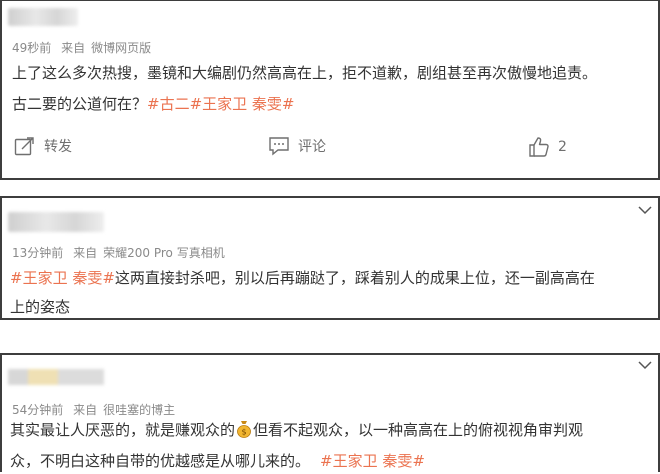 The image size is (660, 474). I want to click on comment-line: 上的姿态, so click(40, 307).